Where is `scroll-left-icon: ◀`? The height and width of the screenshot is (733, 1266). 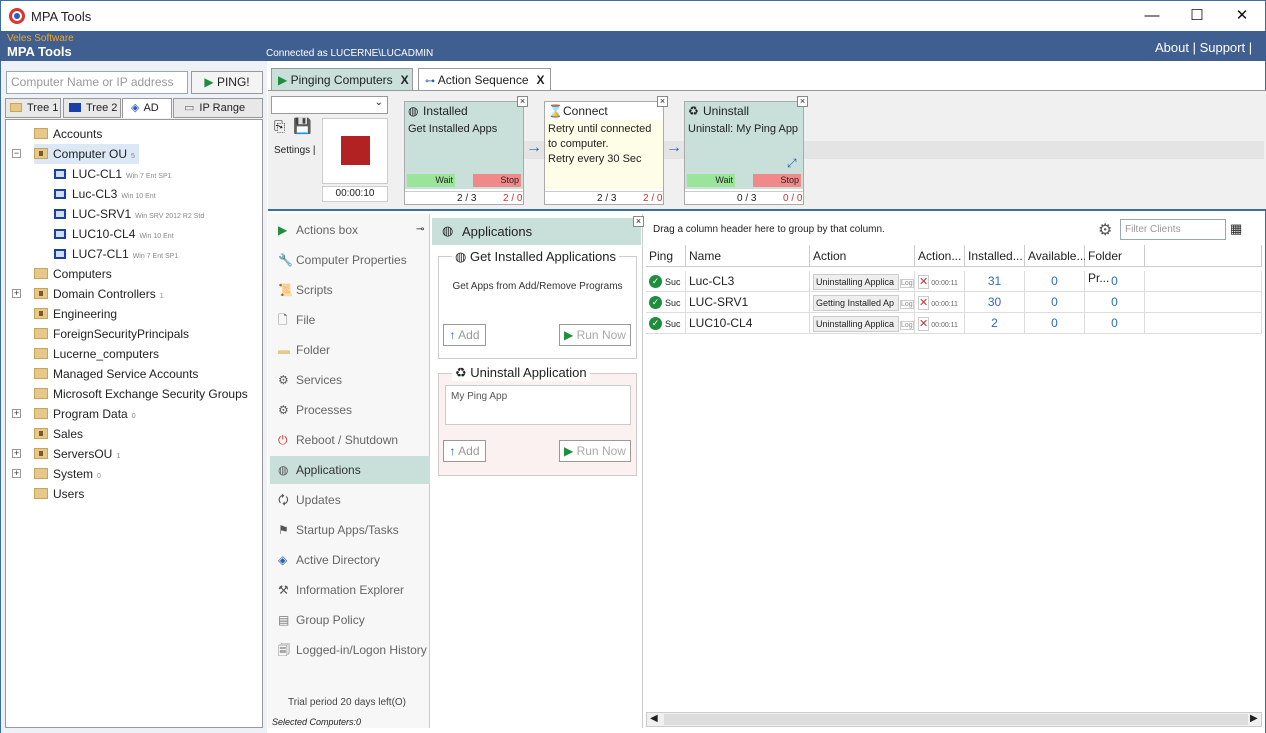
scroll-left-icon: ◀ is located at coordinates (654, 718).